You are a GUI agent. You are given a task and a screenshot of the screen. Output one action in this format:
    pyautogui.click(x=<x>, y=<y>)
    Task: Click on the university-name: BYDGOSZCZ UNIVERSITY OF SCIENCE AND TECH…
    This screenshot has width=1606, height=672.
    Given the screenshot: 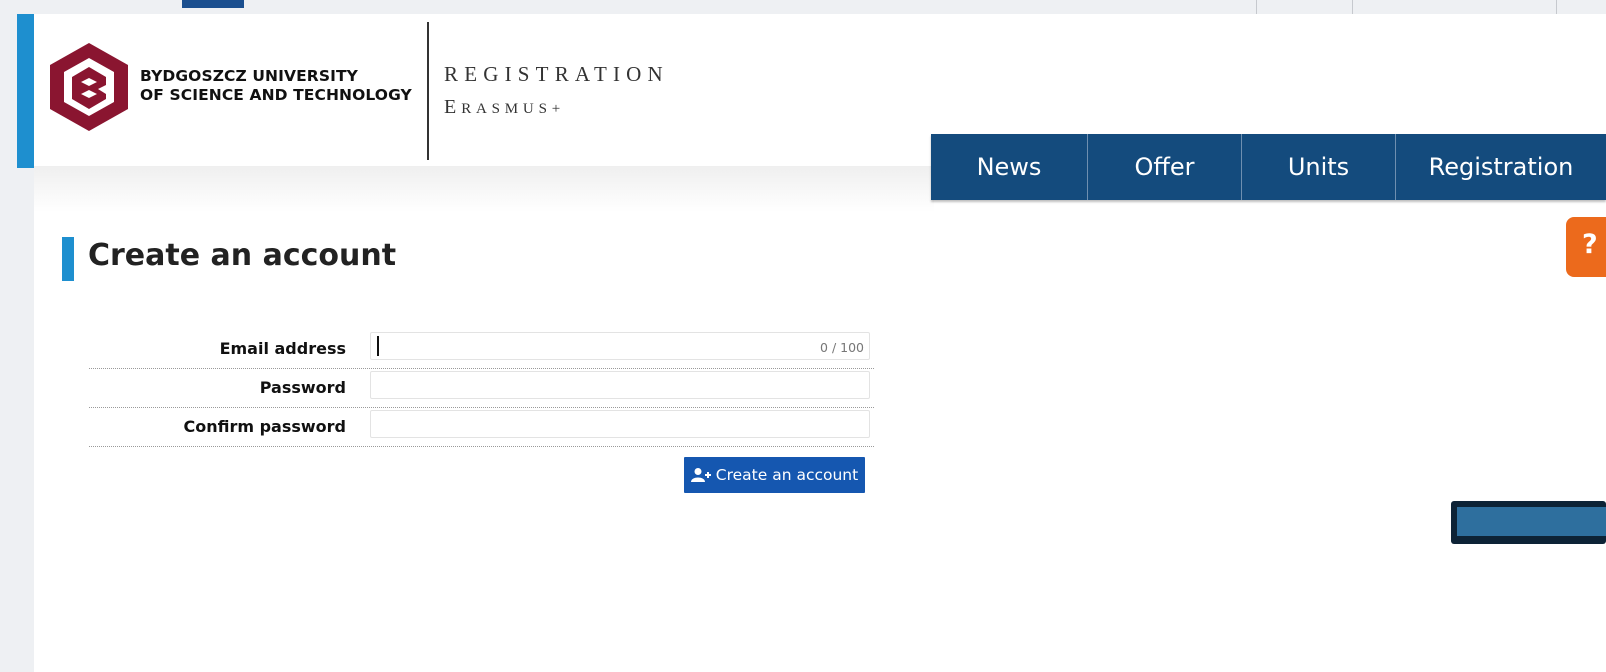 What is the action you would take?
    pyautogui.click(x=276, y=86)
    